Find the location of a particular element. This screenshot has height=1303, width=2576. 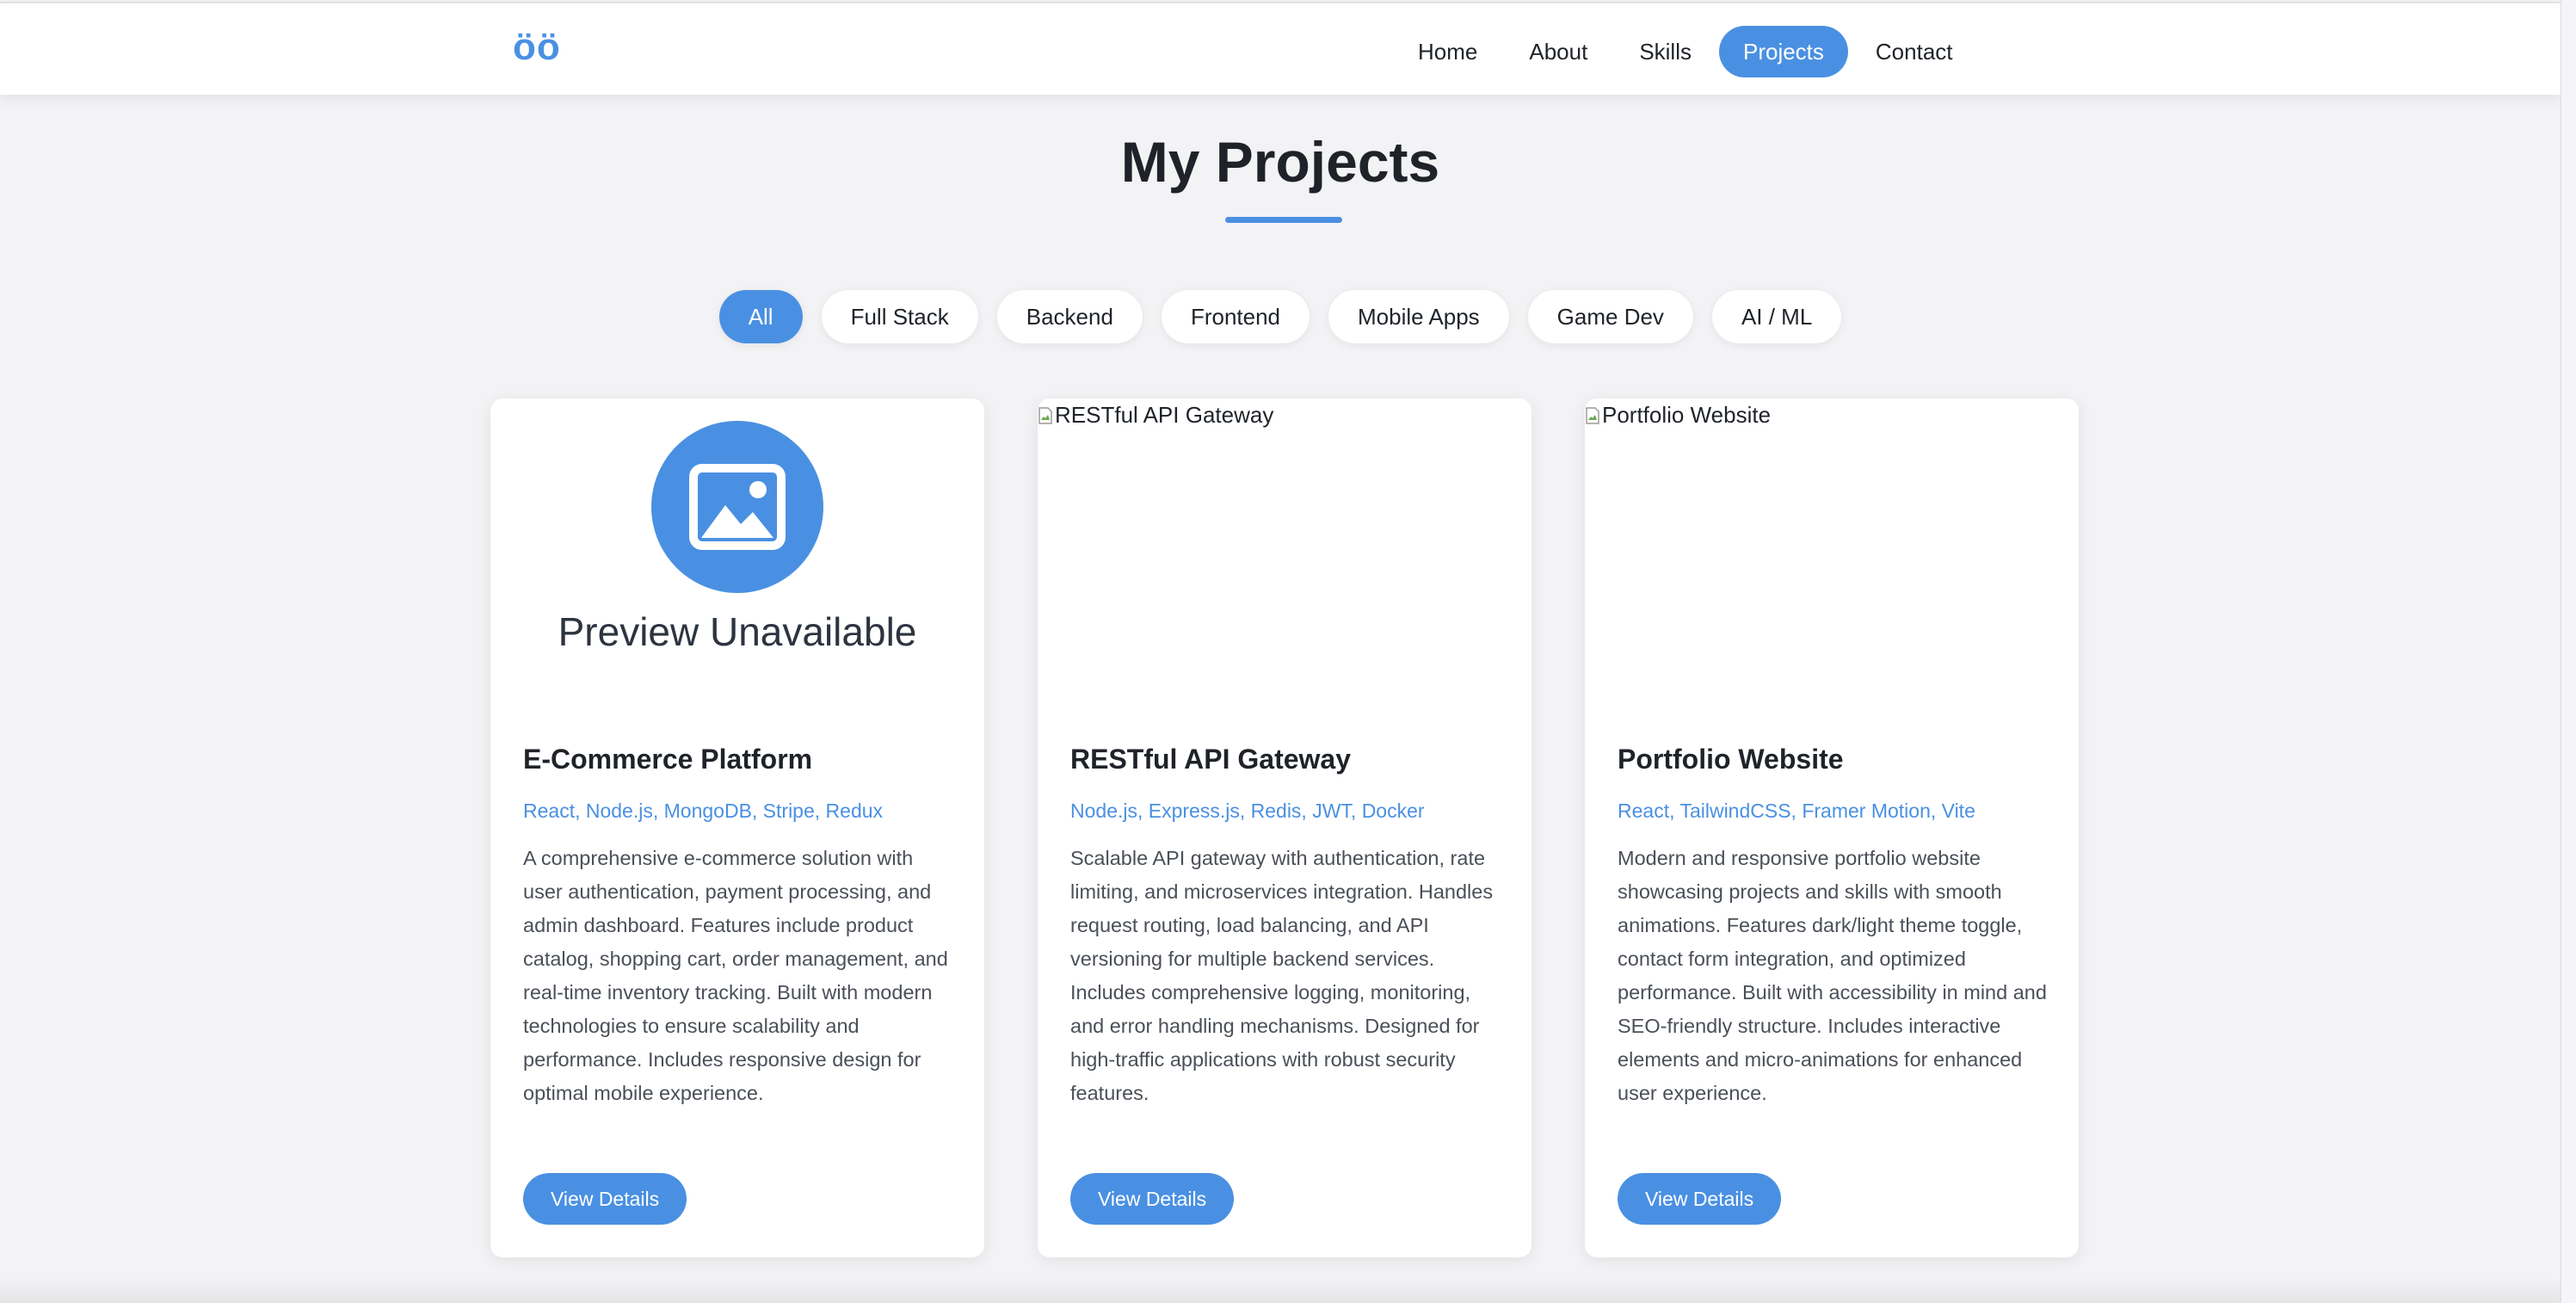

image-placeholder-icon is located at coordinates (737, 507).